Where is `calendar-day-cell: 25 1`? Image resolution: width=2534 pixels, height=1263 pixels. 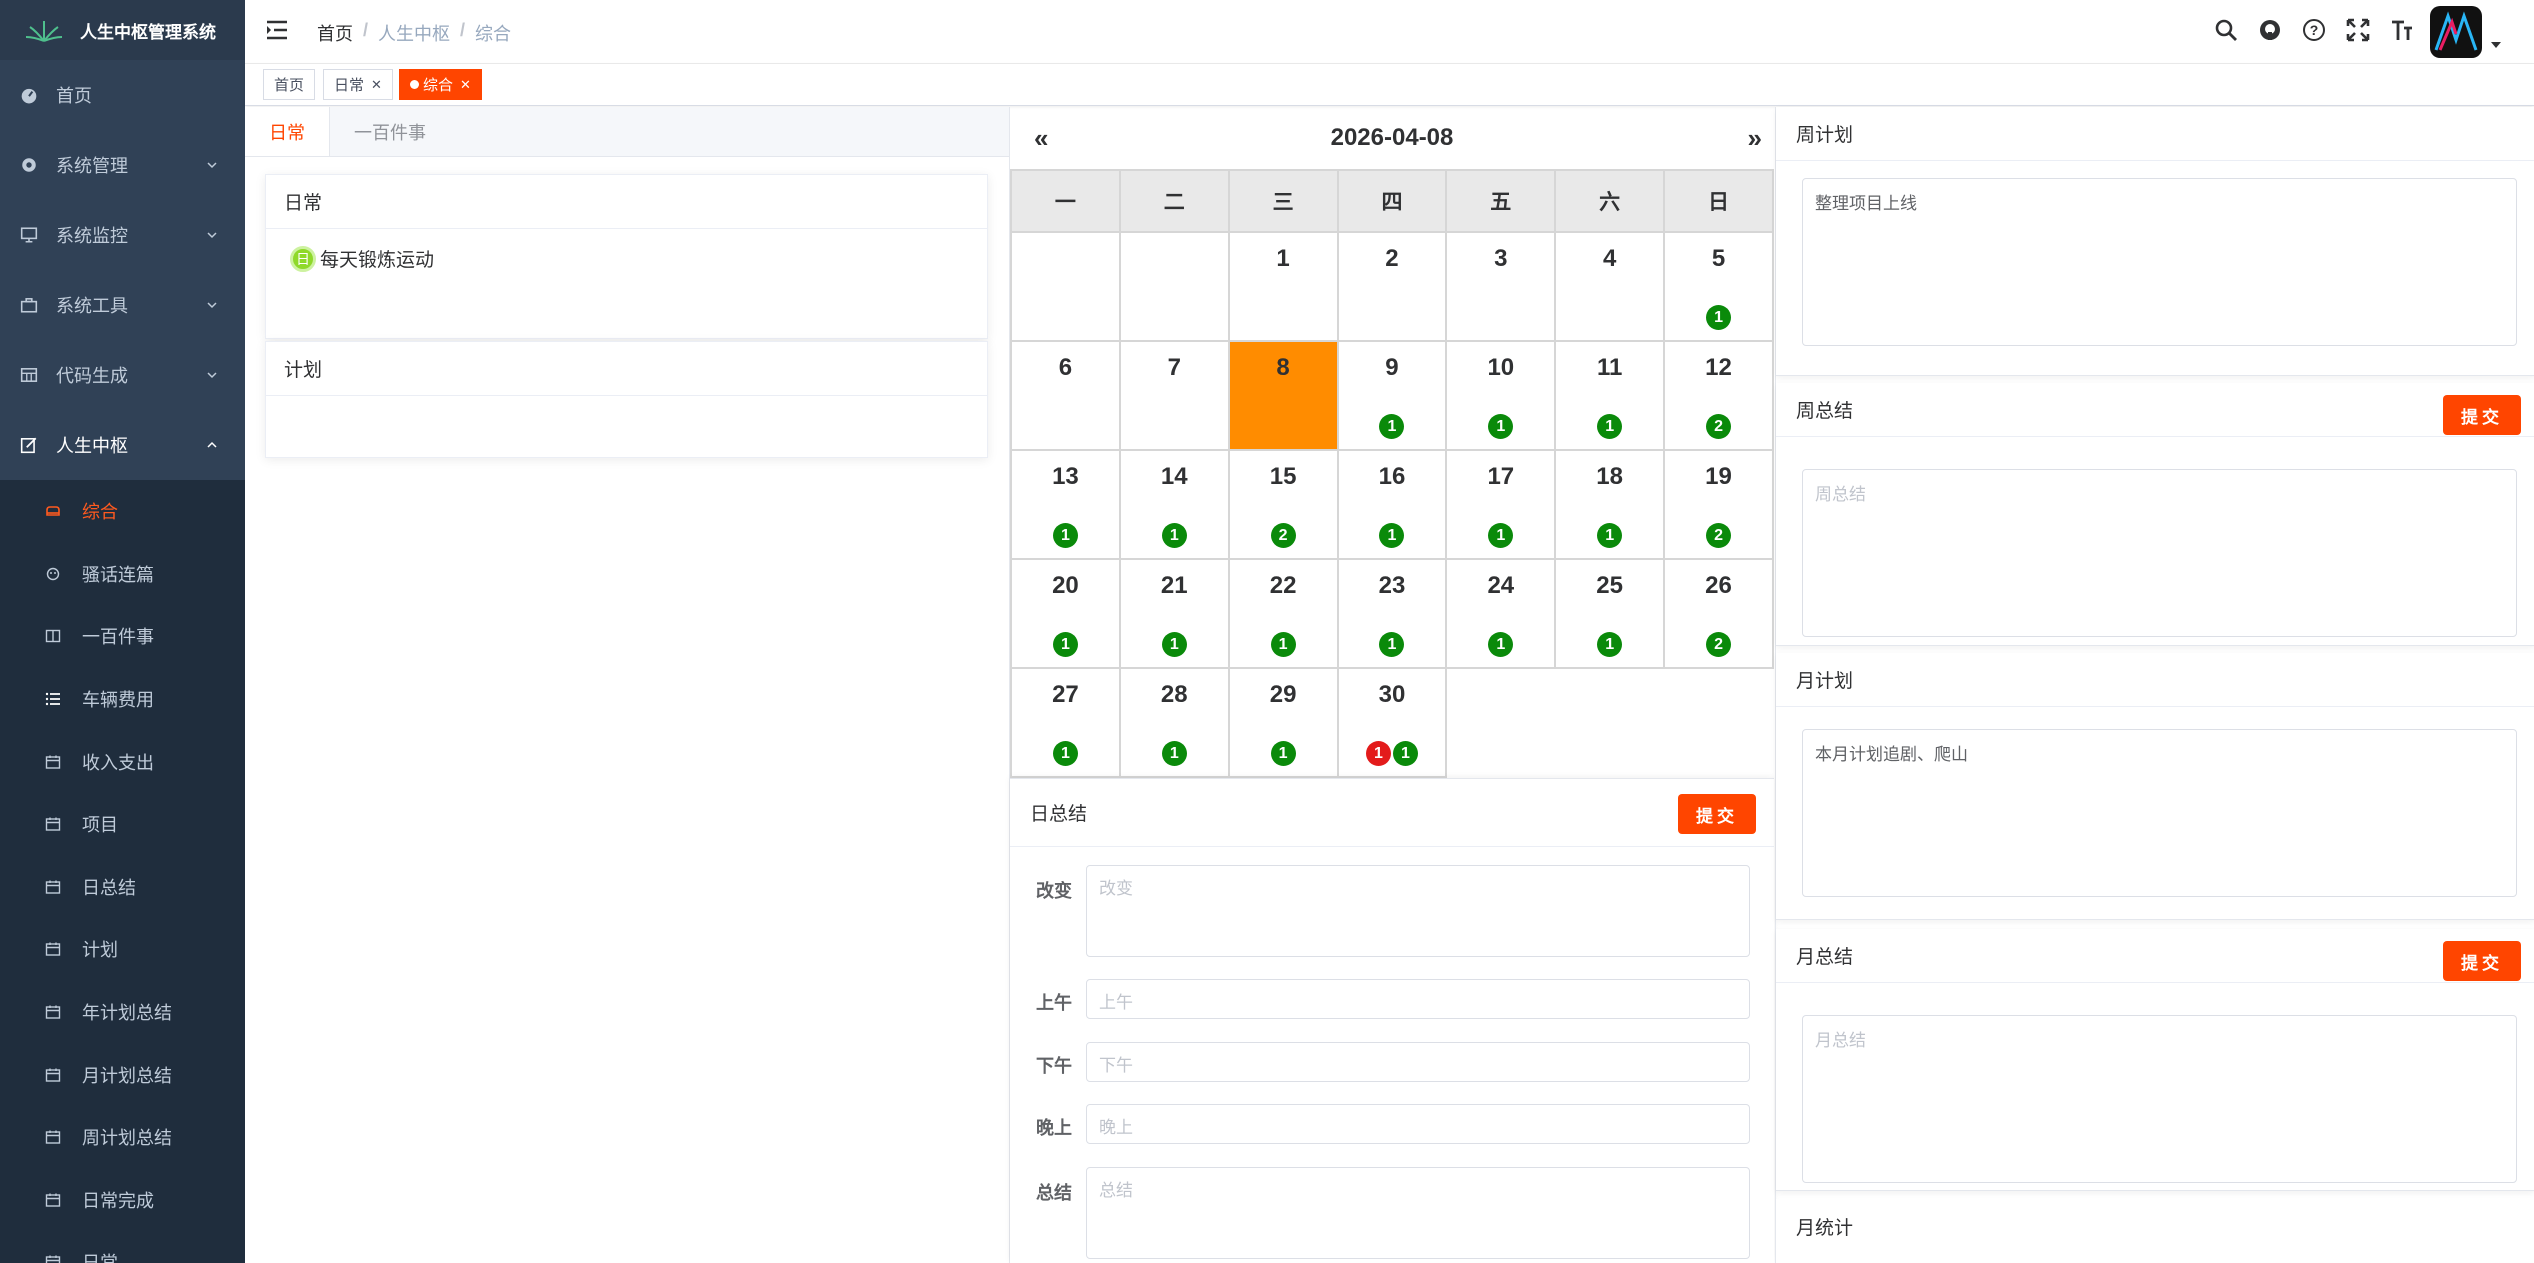 calendar-day-cell: 25 1 is located at coordinates (1610, 613).